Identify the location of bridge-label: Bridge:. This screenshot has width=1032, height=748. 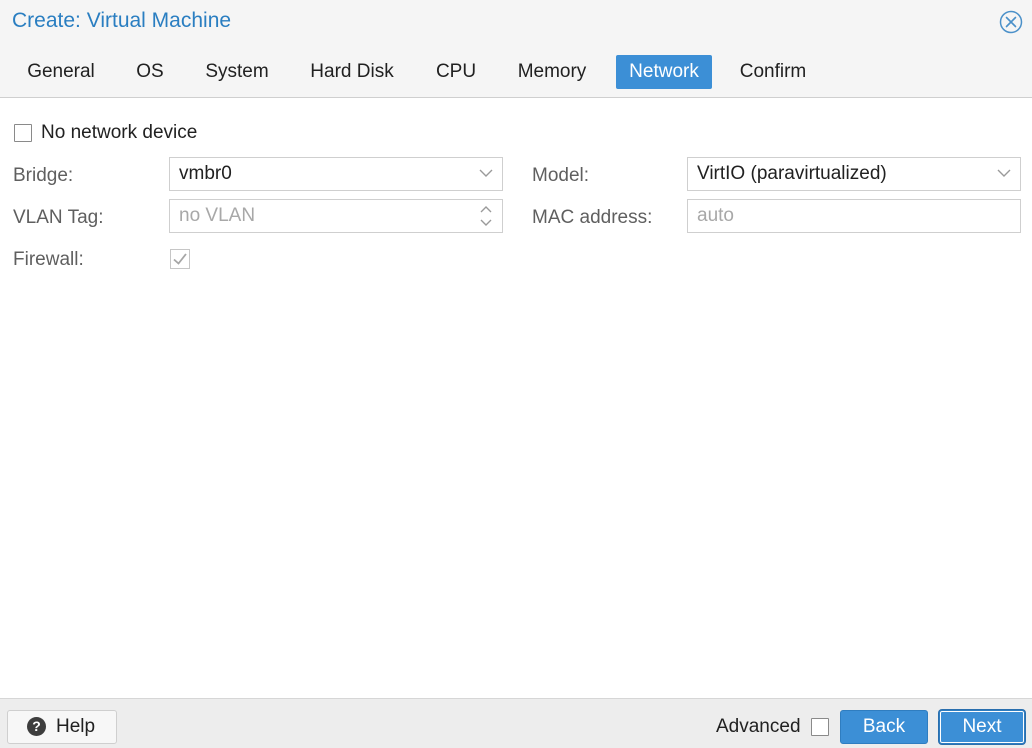
(43, 175).